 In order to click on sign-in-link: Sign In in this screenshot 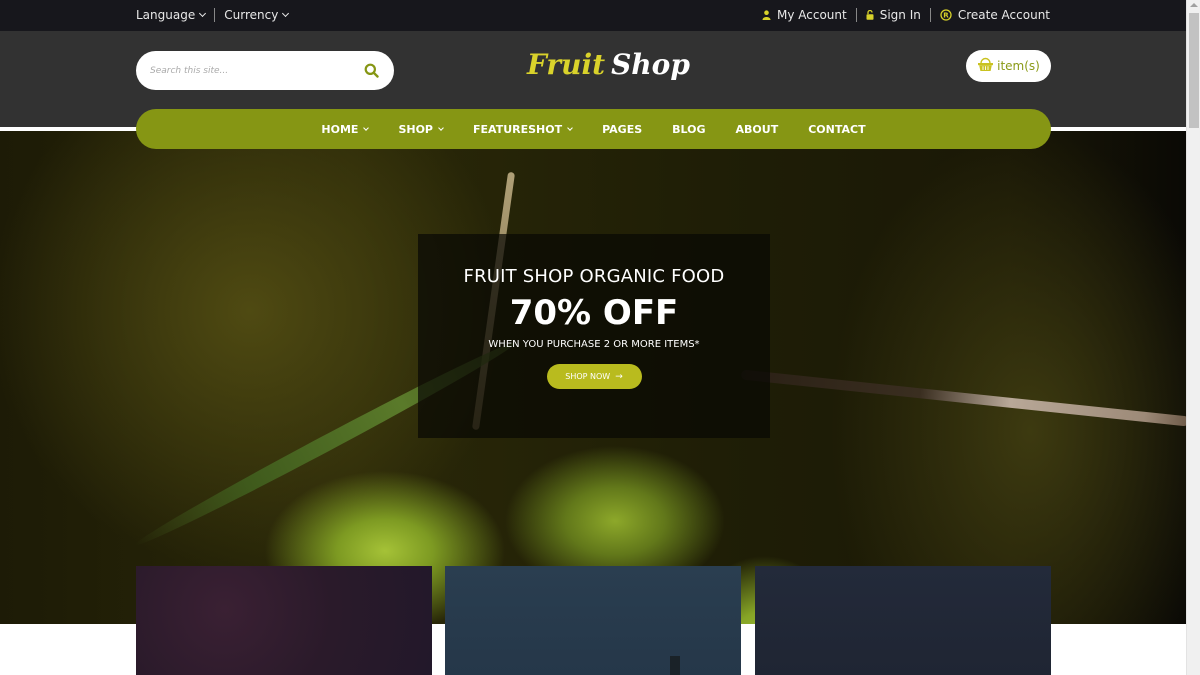, I will do `click(893, 15)`.